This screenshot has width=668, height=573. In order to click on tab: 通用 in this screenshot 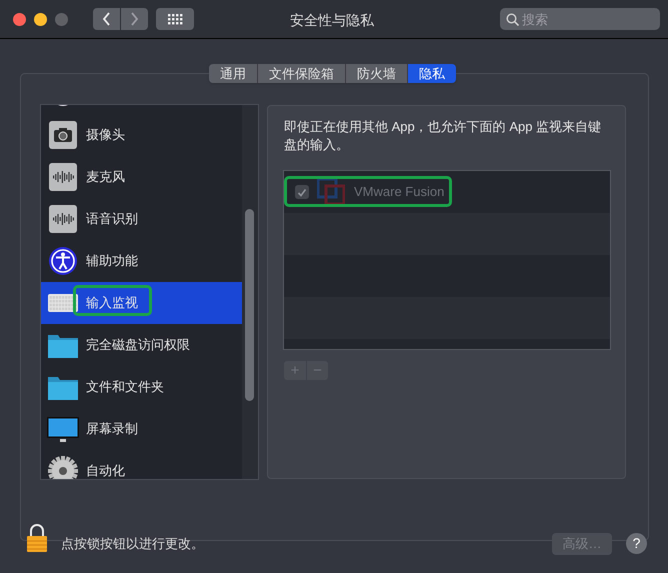, I will do `click(233, 73)`.